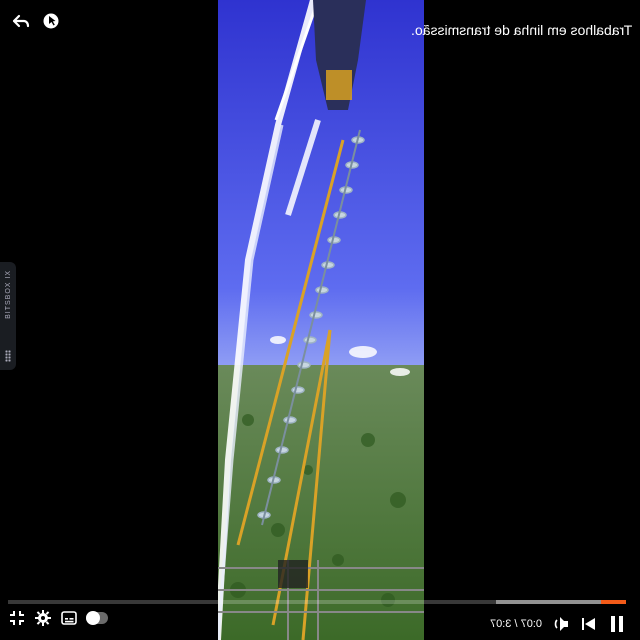 This screenshot has height=640, width=640. I want to click on controls-right: 0:07 / 3:07, so click(558, 624).